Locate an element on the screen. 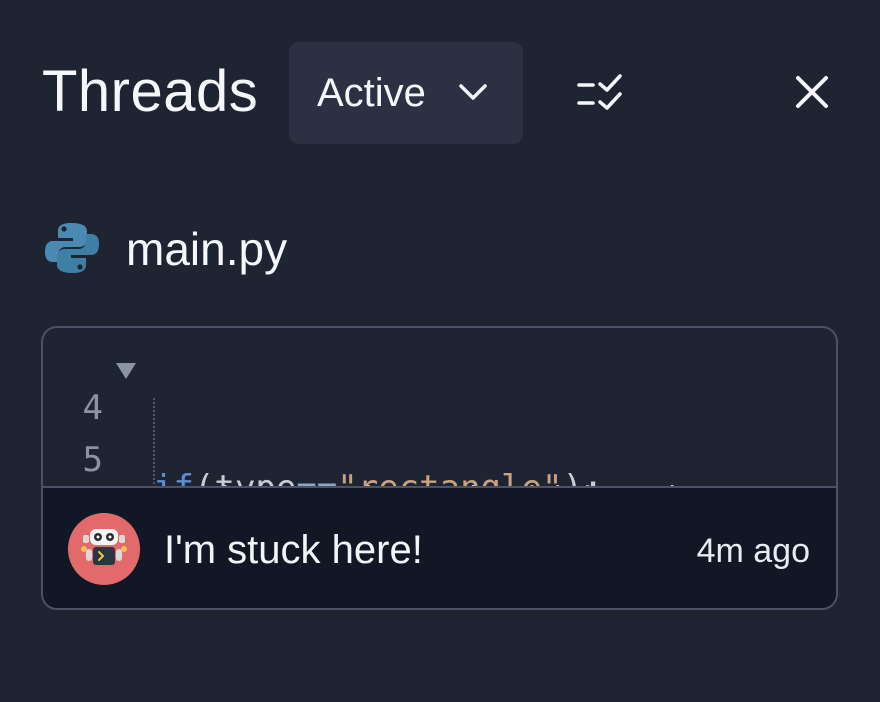  comment-text: I'm stuck here! is located at coordinates (293, 550).